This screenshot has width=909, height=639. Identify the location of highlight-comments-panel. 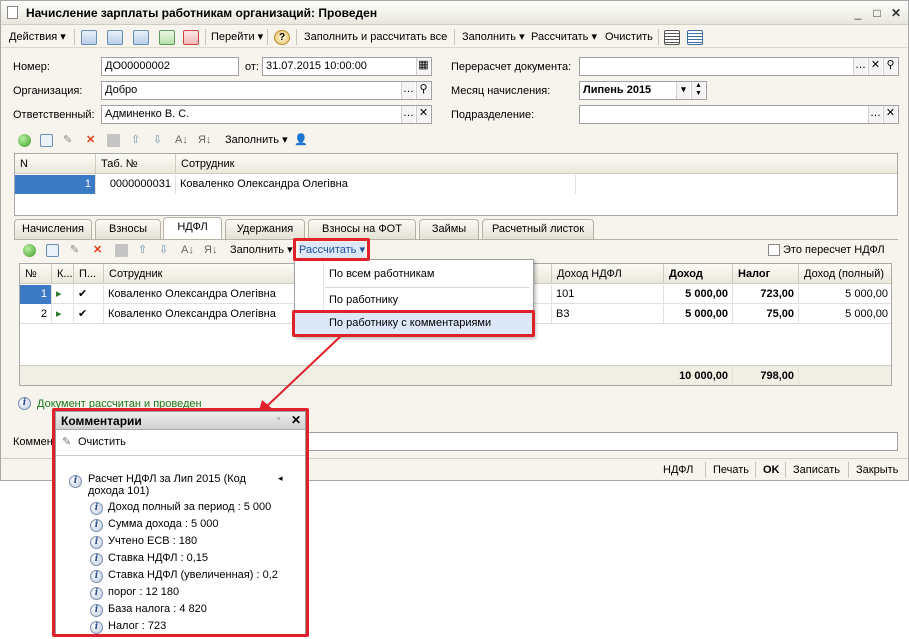
(180, 522).